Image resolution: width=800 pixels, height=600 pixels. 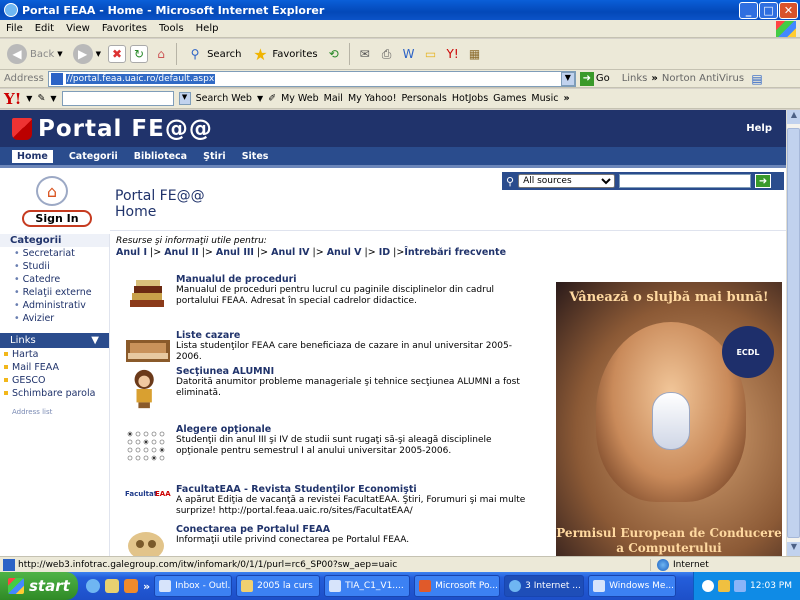 What do you see at coordinates (124, 28) in the screenshot?
I see `menu-favorites: Favorites` at bounding box center [124, 28].